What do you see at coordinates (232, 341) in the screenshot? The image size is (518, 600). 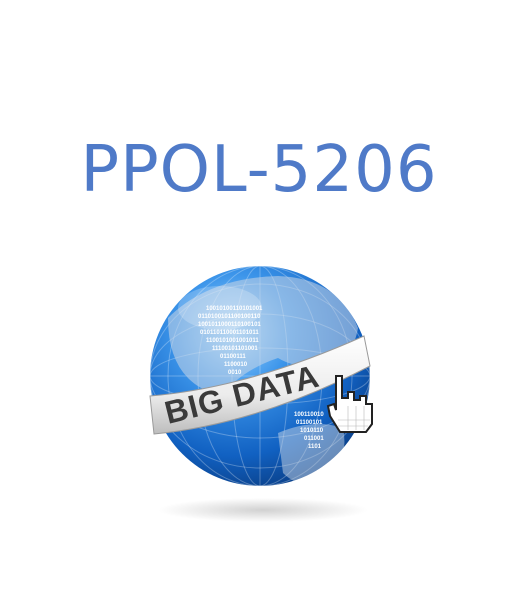 I see `binary-row: 1100101001001011` at bounding box center [232, 341].